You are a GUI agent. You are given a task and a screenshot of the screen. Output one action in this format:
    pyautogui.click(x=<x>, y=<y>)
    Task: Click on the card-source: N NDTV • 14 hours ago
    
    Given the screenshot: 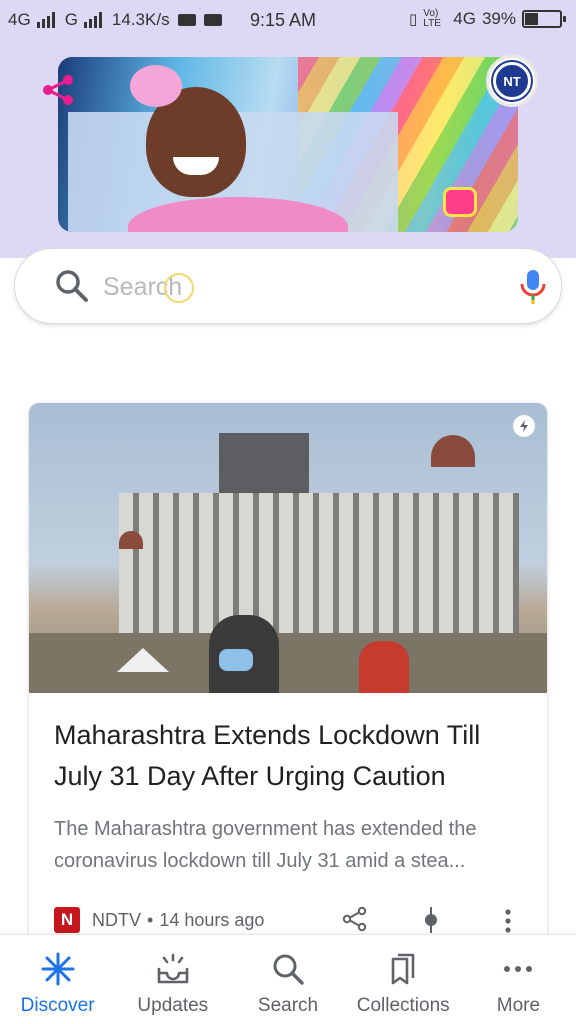 What is the action you would take?
    pyautogui.click(x=159, y=920)
    